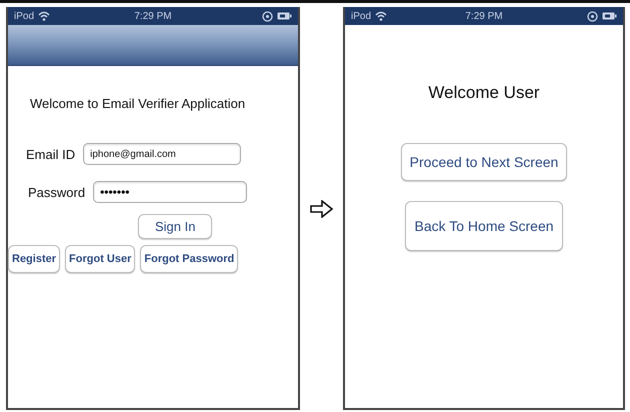 The width and height of the screenshot is (630, 412). Describe the element at coordinates (100, 259) in the screenshot. I see `link-button: Forgot User` at that location.